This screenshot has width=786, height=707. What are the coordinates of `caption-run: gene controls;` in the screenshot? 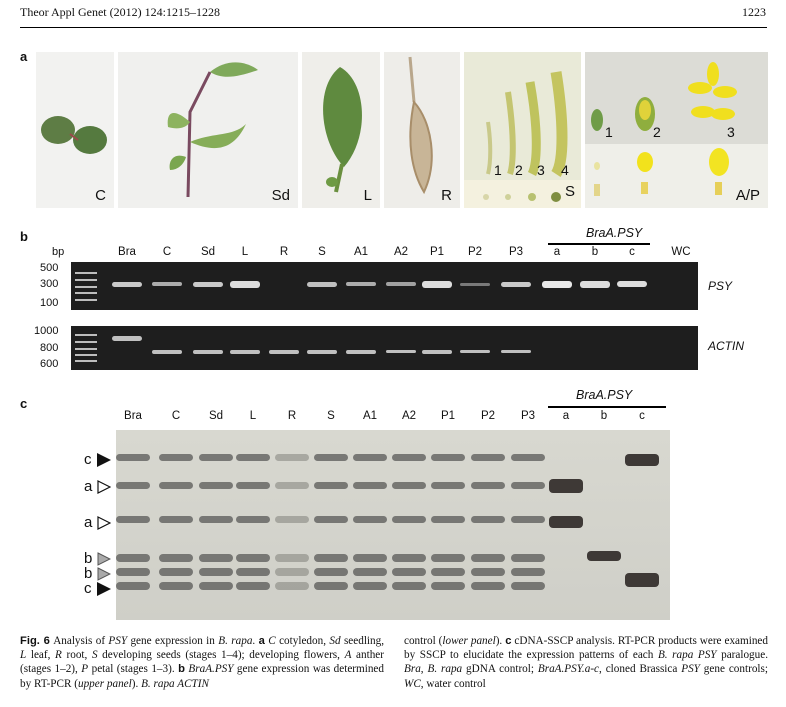 It's located at (733, 669).